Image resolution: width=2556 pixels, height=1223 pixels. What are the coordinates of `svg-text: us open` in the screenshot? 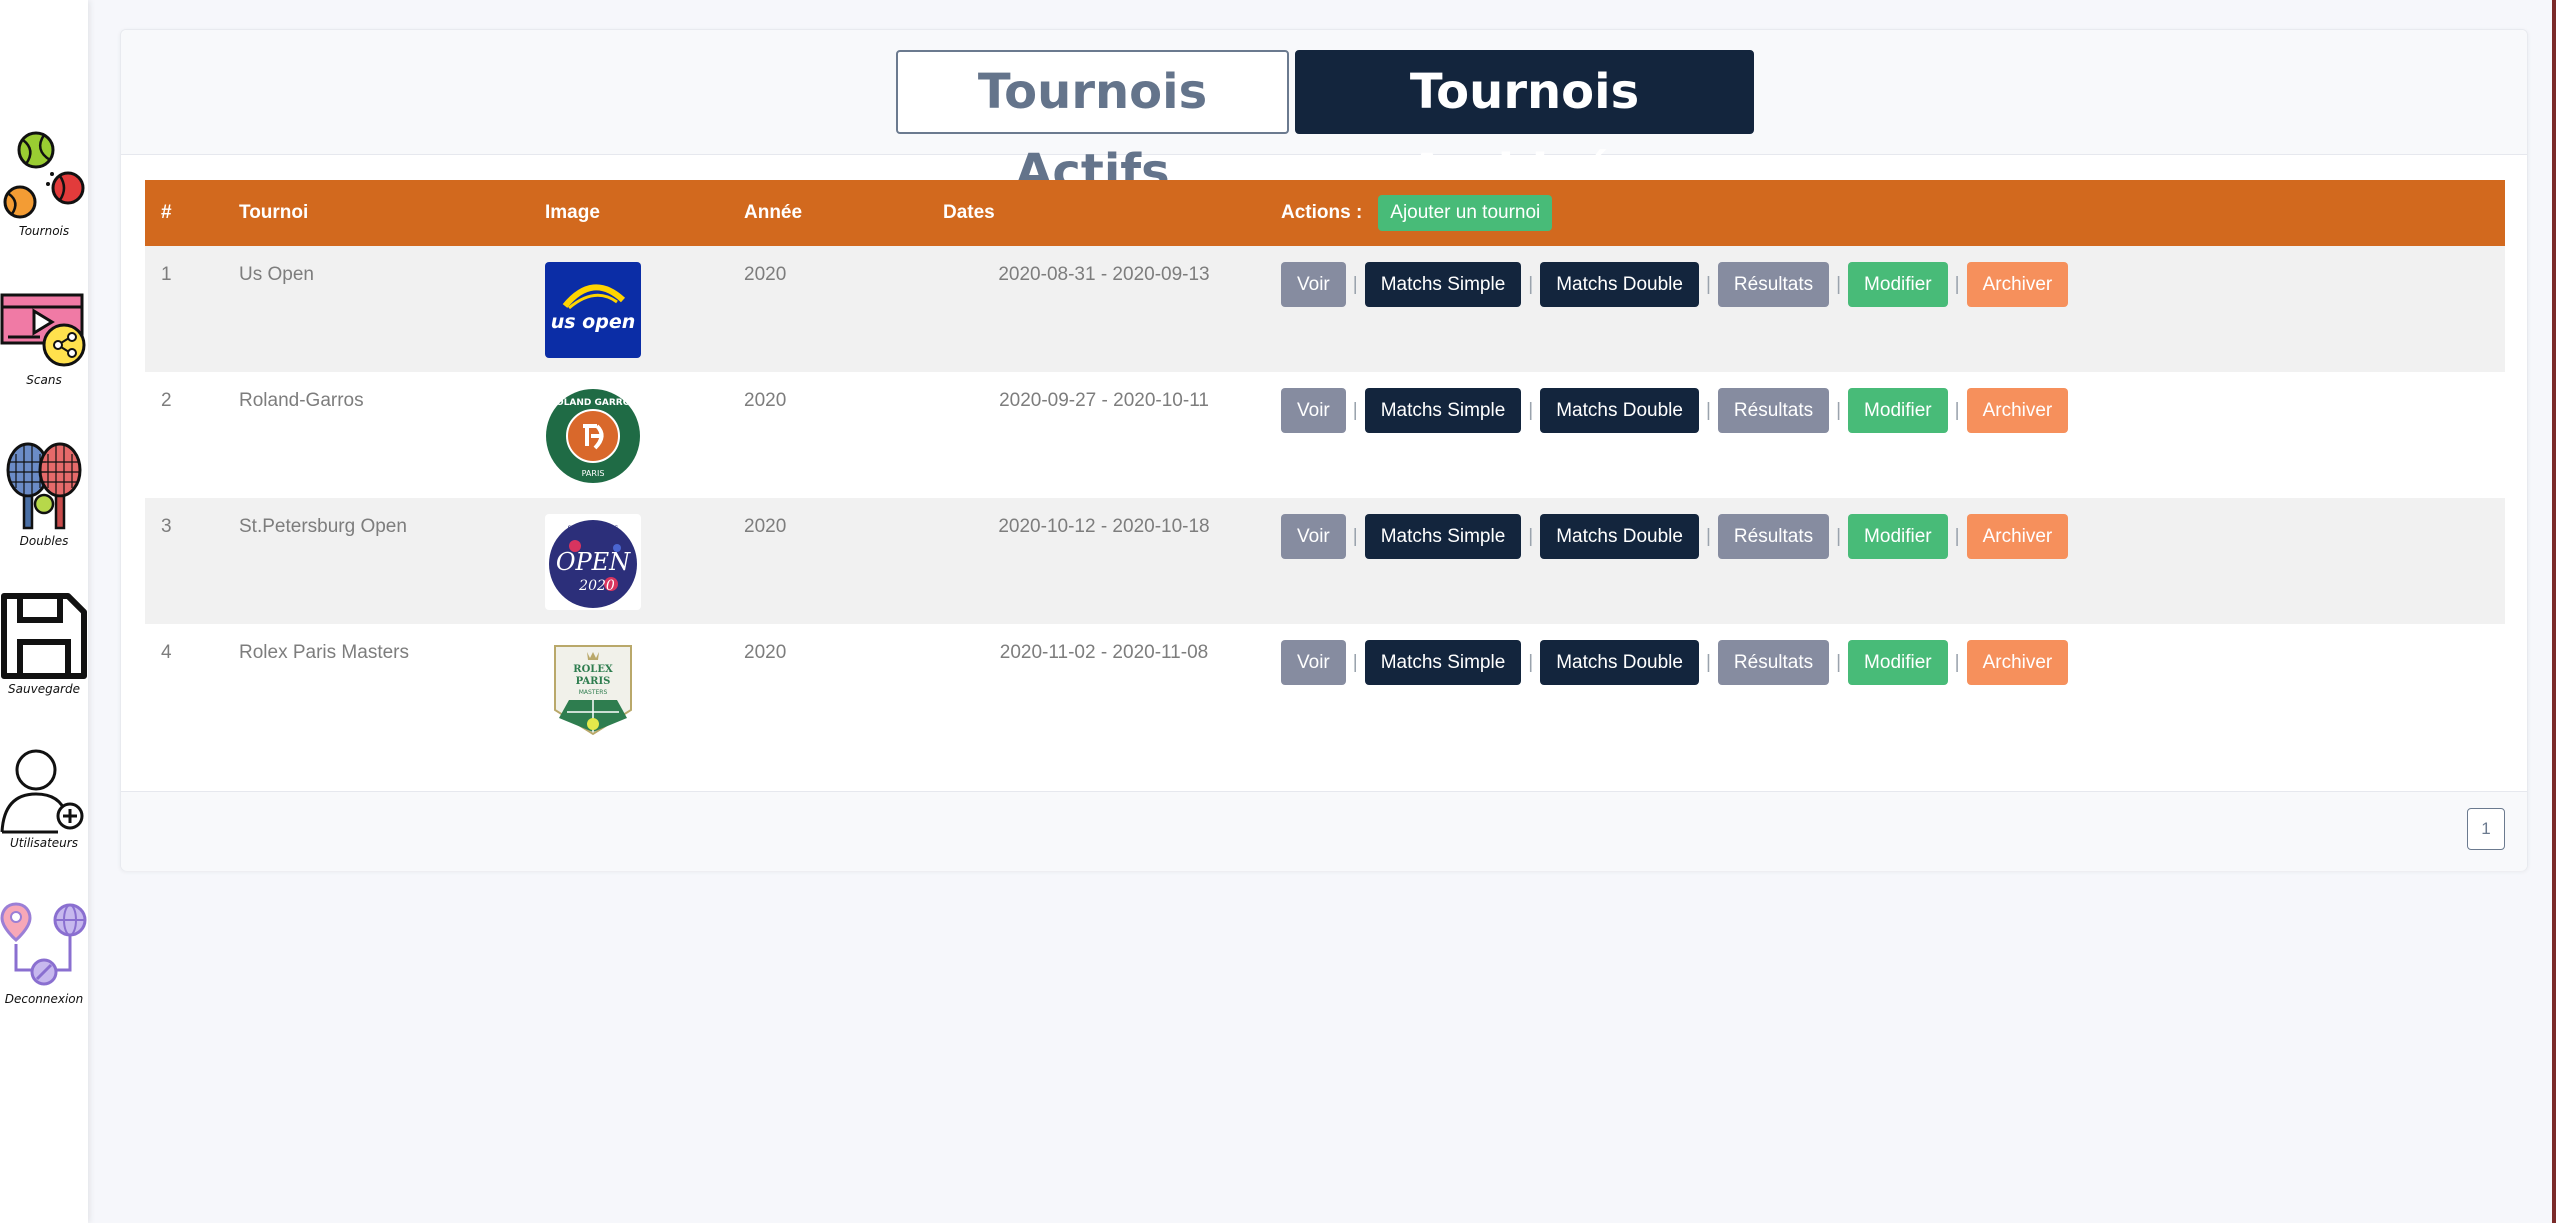 It's located at (593, 322).